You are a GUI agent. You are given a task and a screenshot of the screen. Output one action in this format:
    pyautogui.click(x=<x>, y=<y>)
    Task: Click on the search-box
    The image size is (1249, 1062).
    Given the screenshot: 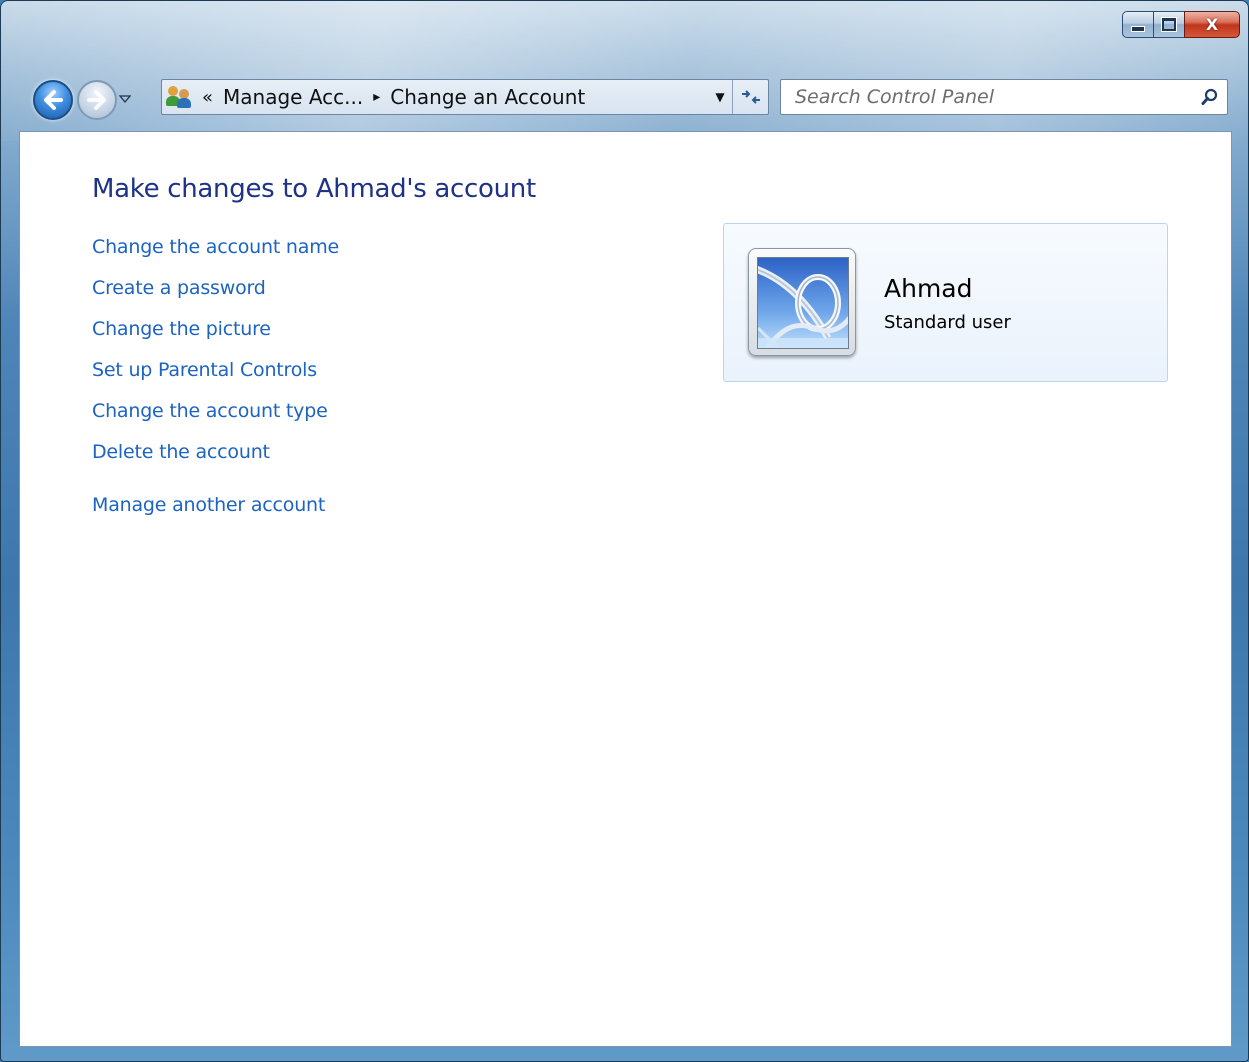 What is the action you would take?
    pyautogui.click(x=1004, y=97)
    